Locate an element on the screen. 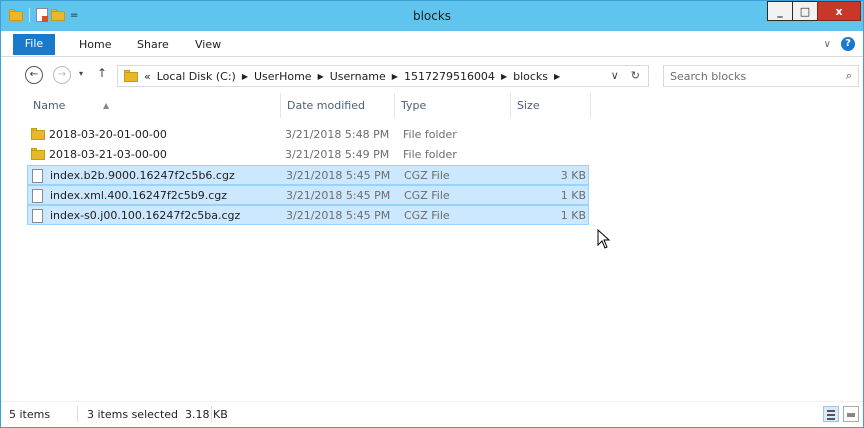  breadcrumb-id: 1517279516004 is located at coordinates (449, 76).